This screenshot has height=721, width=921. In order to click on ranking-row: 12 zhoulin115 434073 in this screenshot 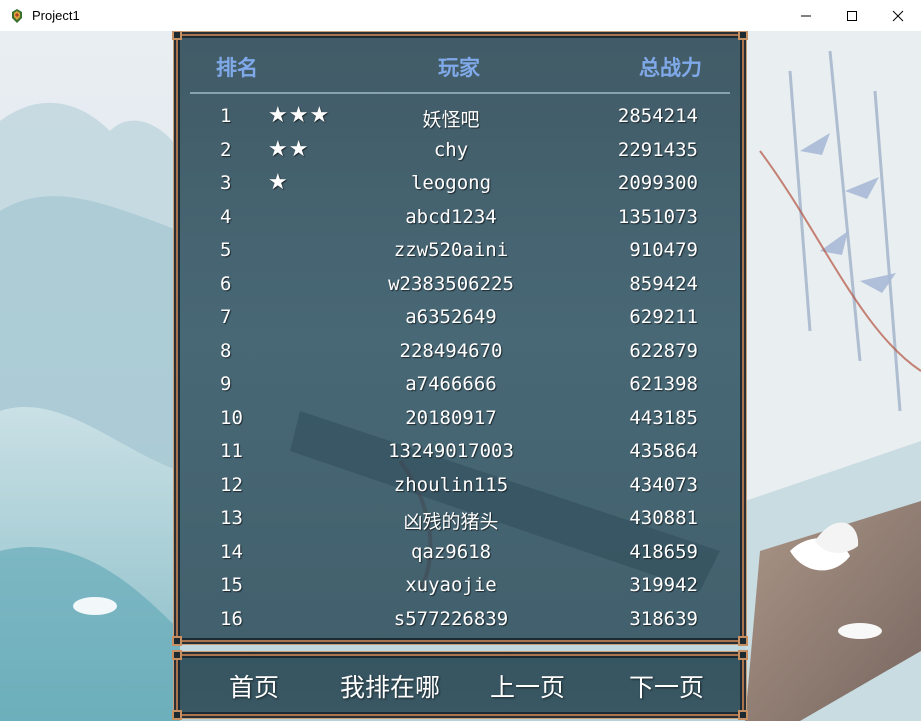, I will do `click(460, 486)`.